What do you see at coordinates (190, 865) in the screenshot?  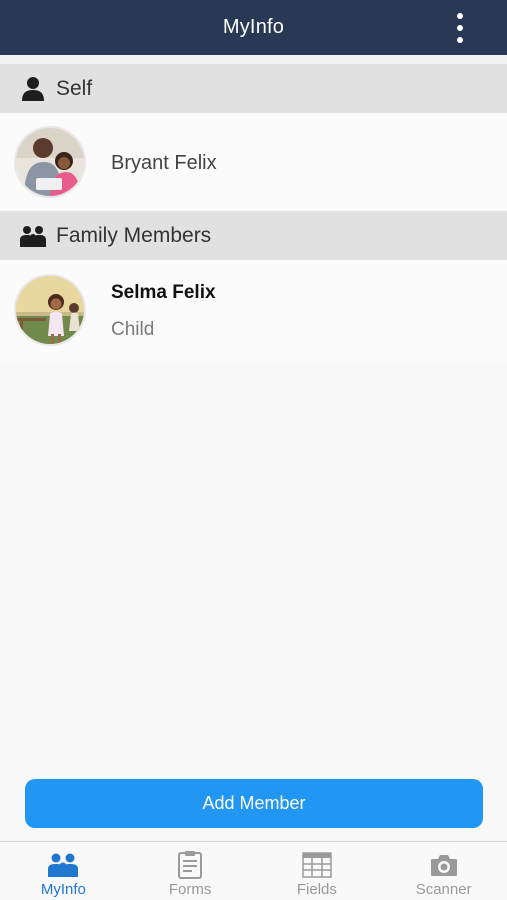 I see `forms-icon` at bounding box center [190, 865].